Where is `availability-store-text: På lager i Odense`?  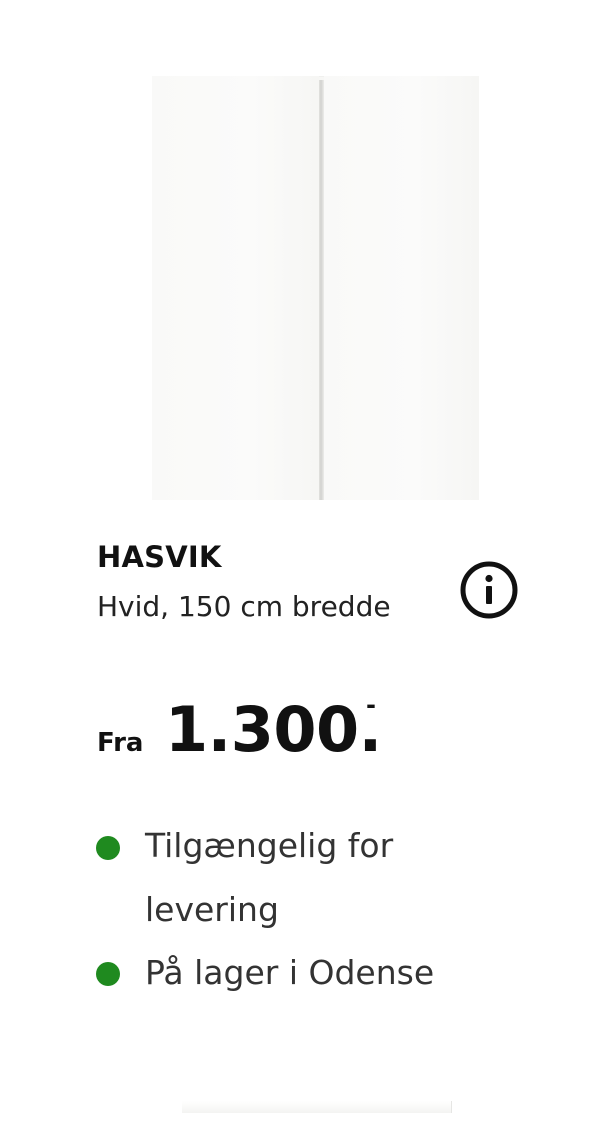 availability-store-text: På lager i Odense is located at coordinates (290, 972).